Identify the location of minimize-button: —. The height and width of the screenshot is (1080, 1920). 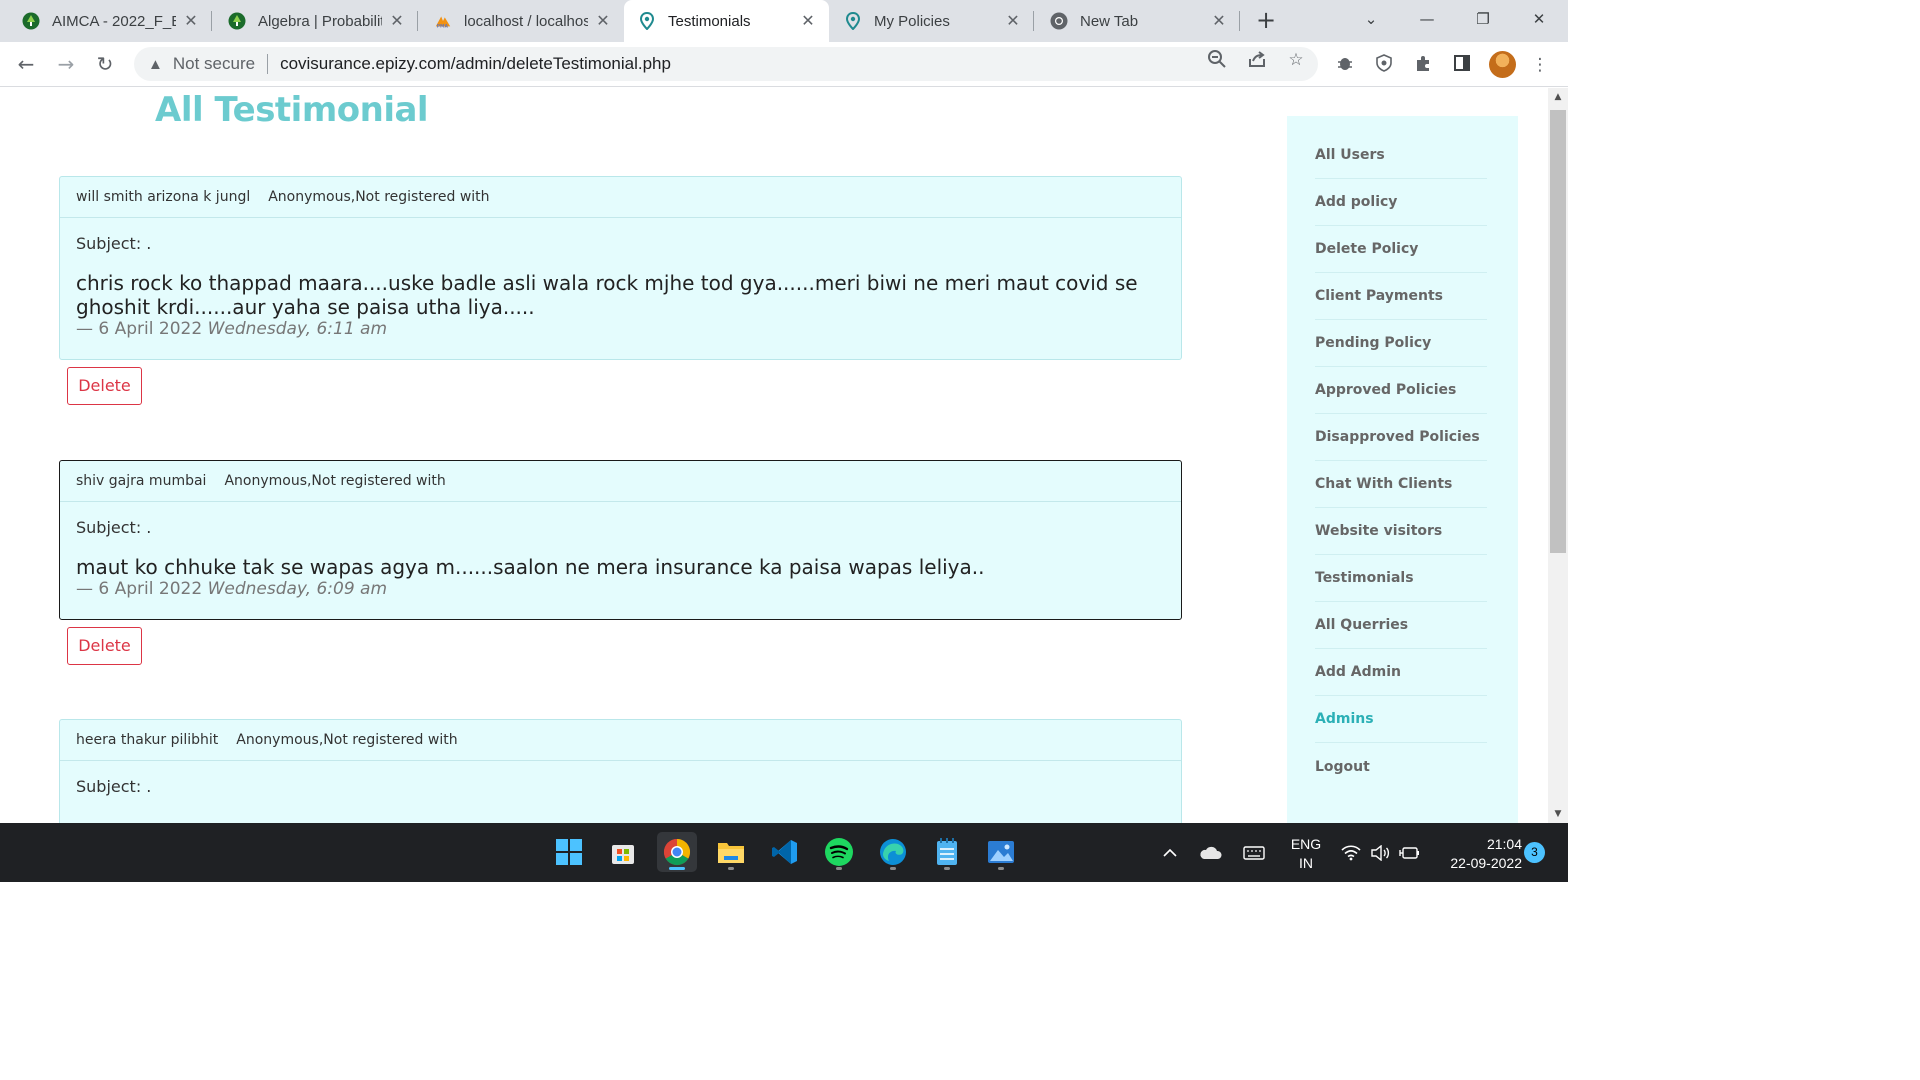
(1427, 19).